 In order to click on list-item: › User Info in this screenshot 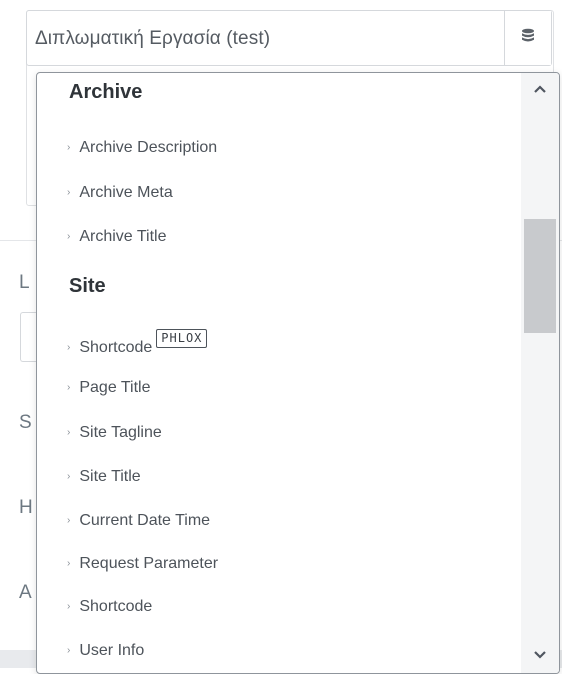, I will do `click(105, 651)`.